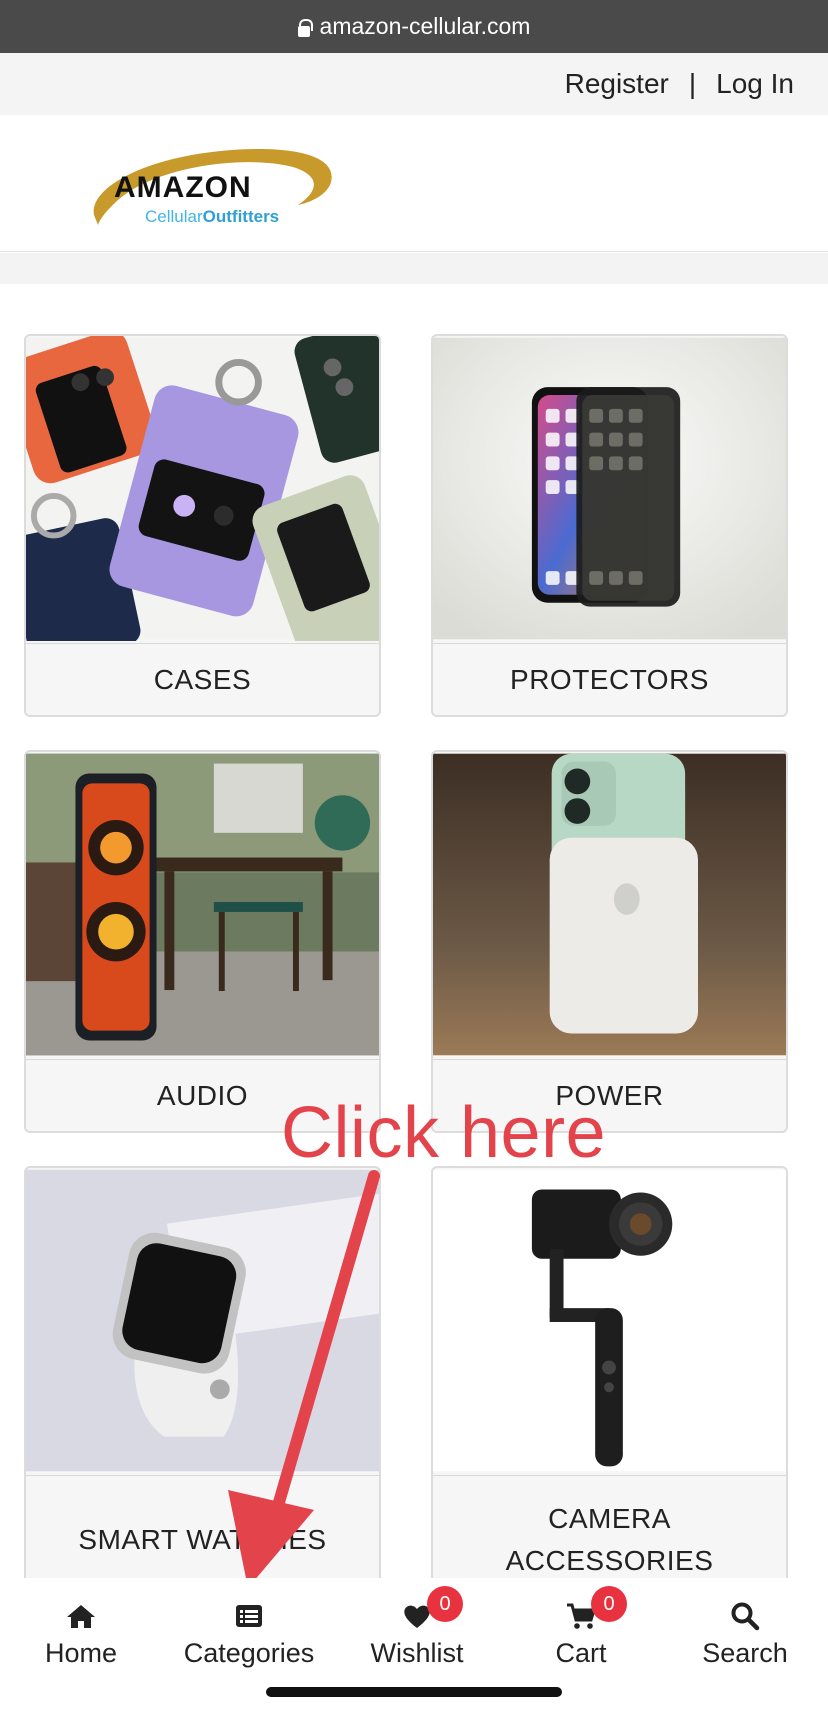 The width and height of the screenshot is (828, 1712). I want to click on category-card-cases: CASES, so click(202, 525).